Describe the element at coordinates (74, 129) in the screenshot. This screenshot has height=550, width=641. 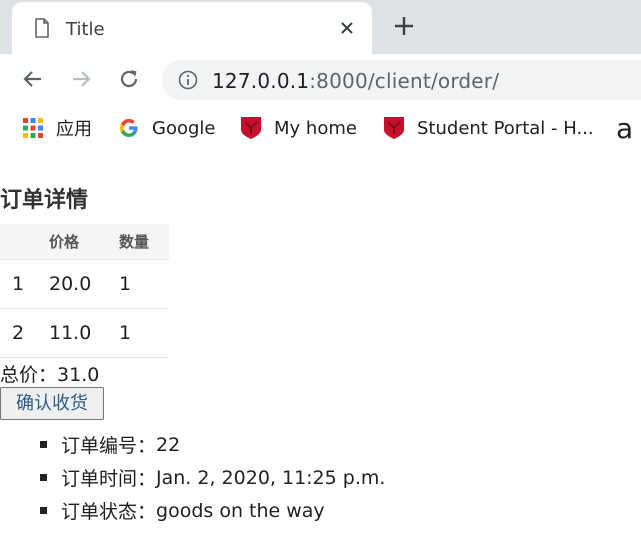
I see `bookmark-label: 应用` at that location.